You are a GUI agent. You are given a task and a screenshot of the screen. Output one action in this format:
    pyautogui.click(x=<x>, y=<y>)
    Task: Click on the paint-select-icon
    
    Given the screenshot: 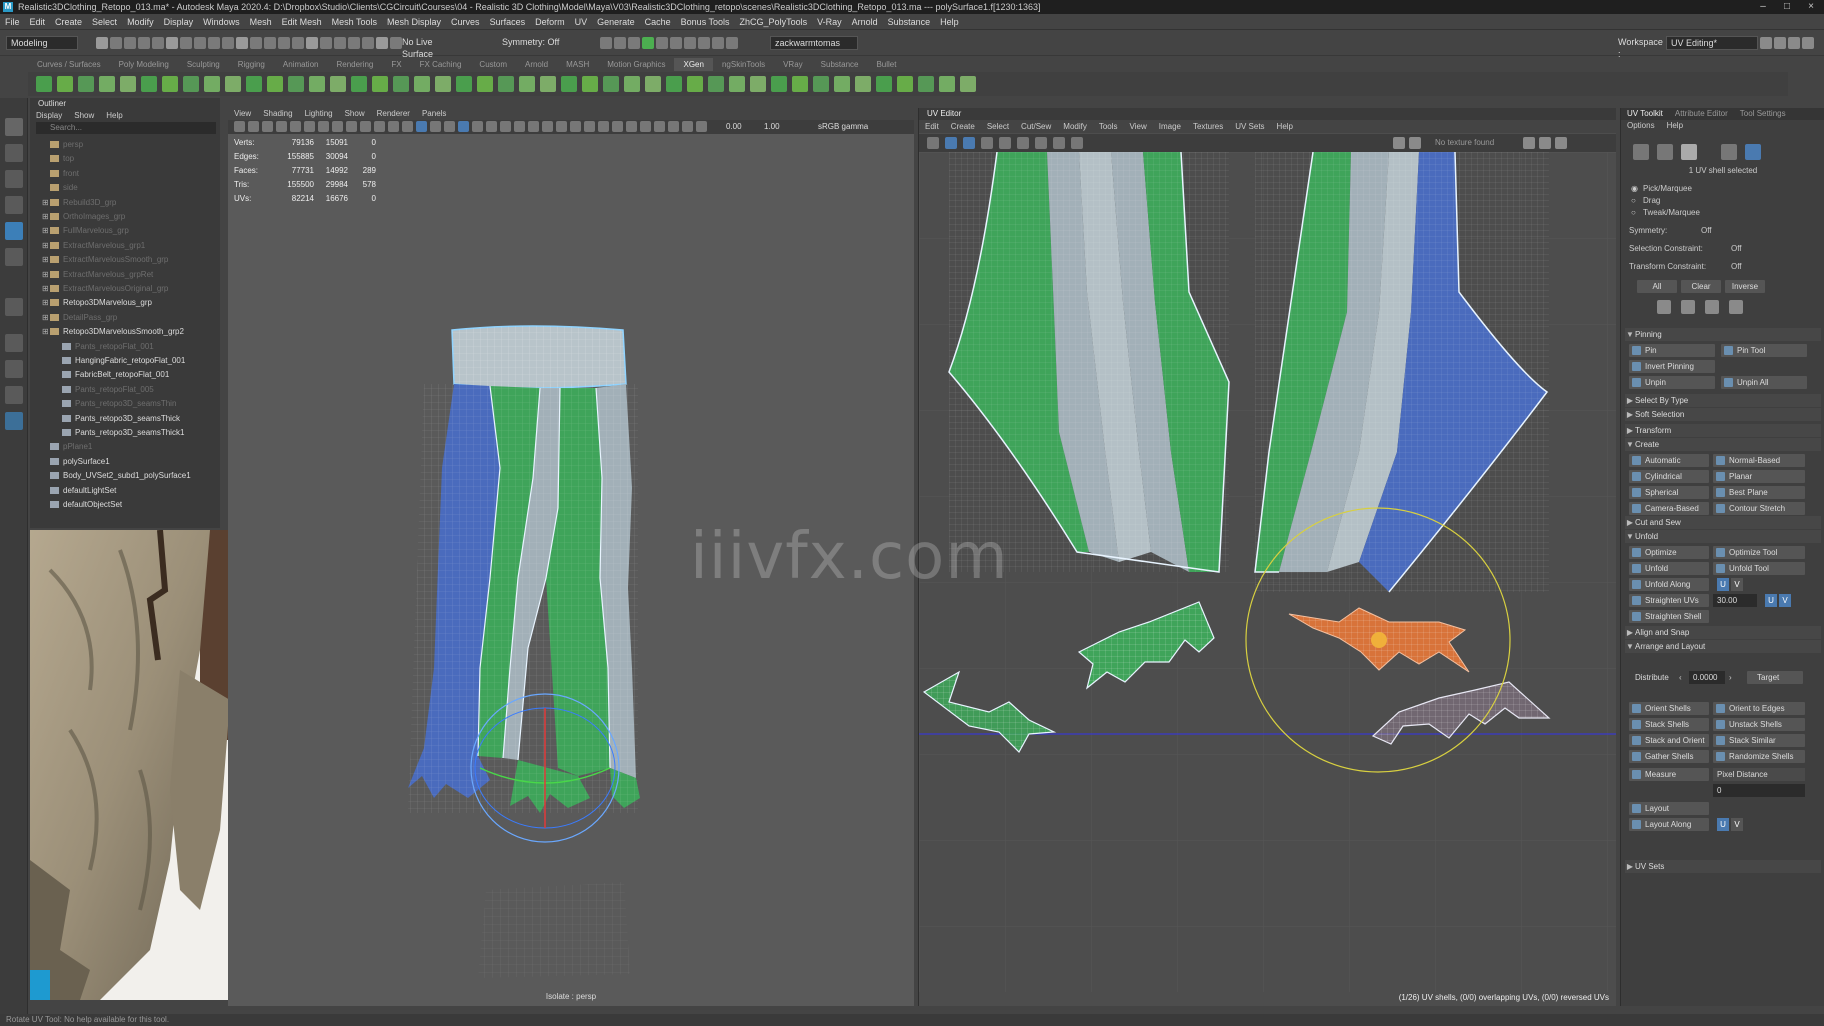 What is the action you would take?
    pyautogui.click(x=14, y=179)
    